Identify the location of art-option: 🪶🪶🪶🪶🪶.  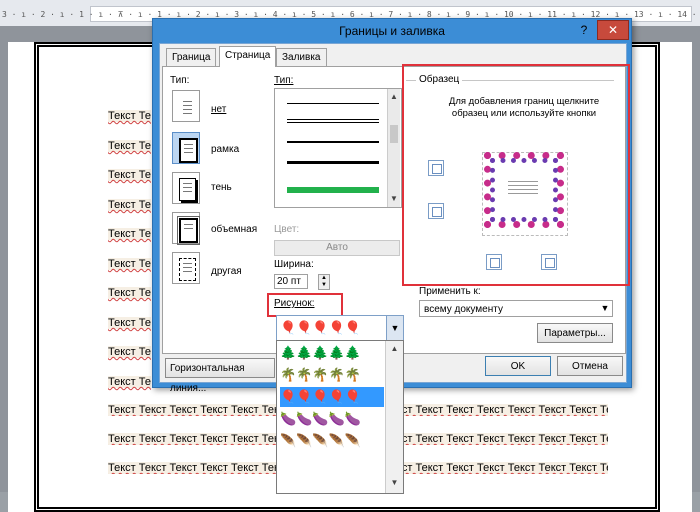
(332, 441).